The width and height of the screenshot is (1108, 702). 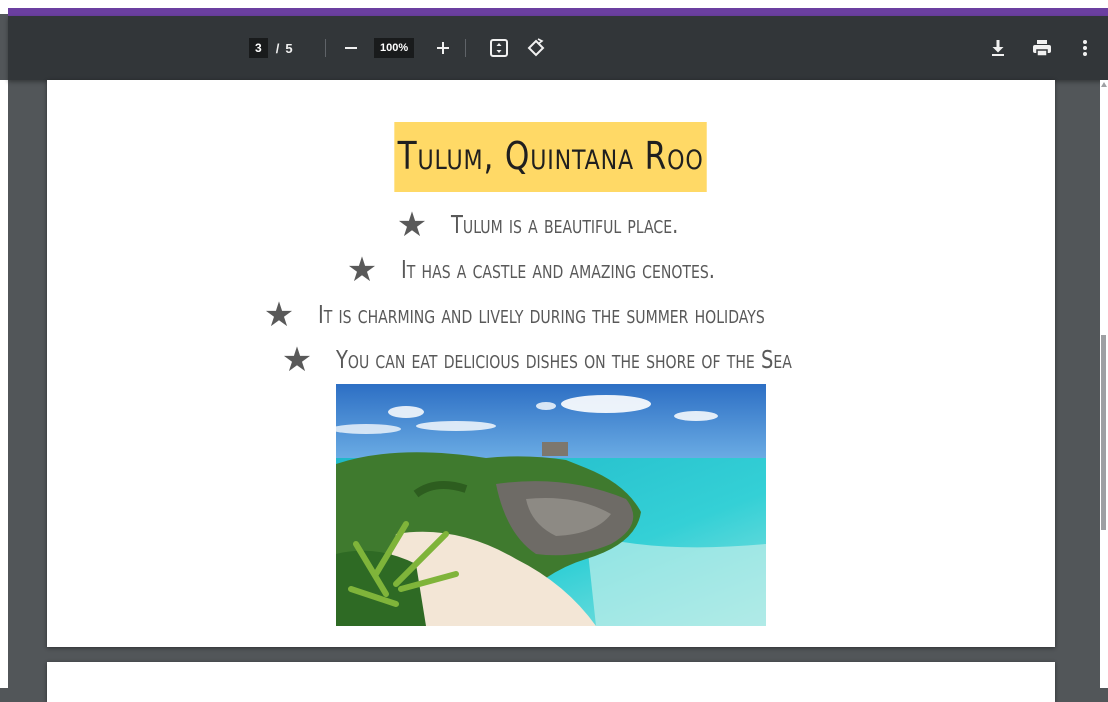 I want to click on rotate-icon, so click(x=536, y=47).